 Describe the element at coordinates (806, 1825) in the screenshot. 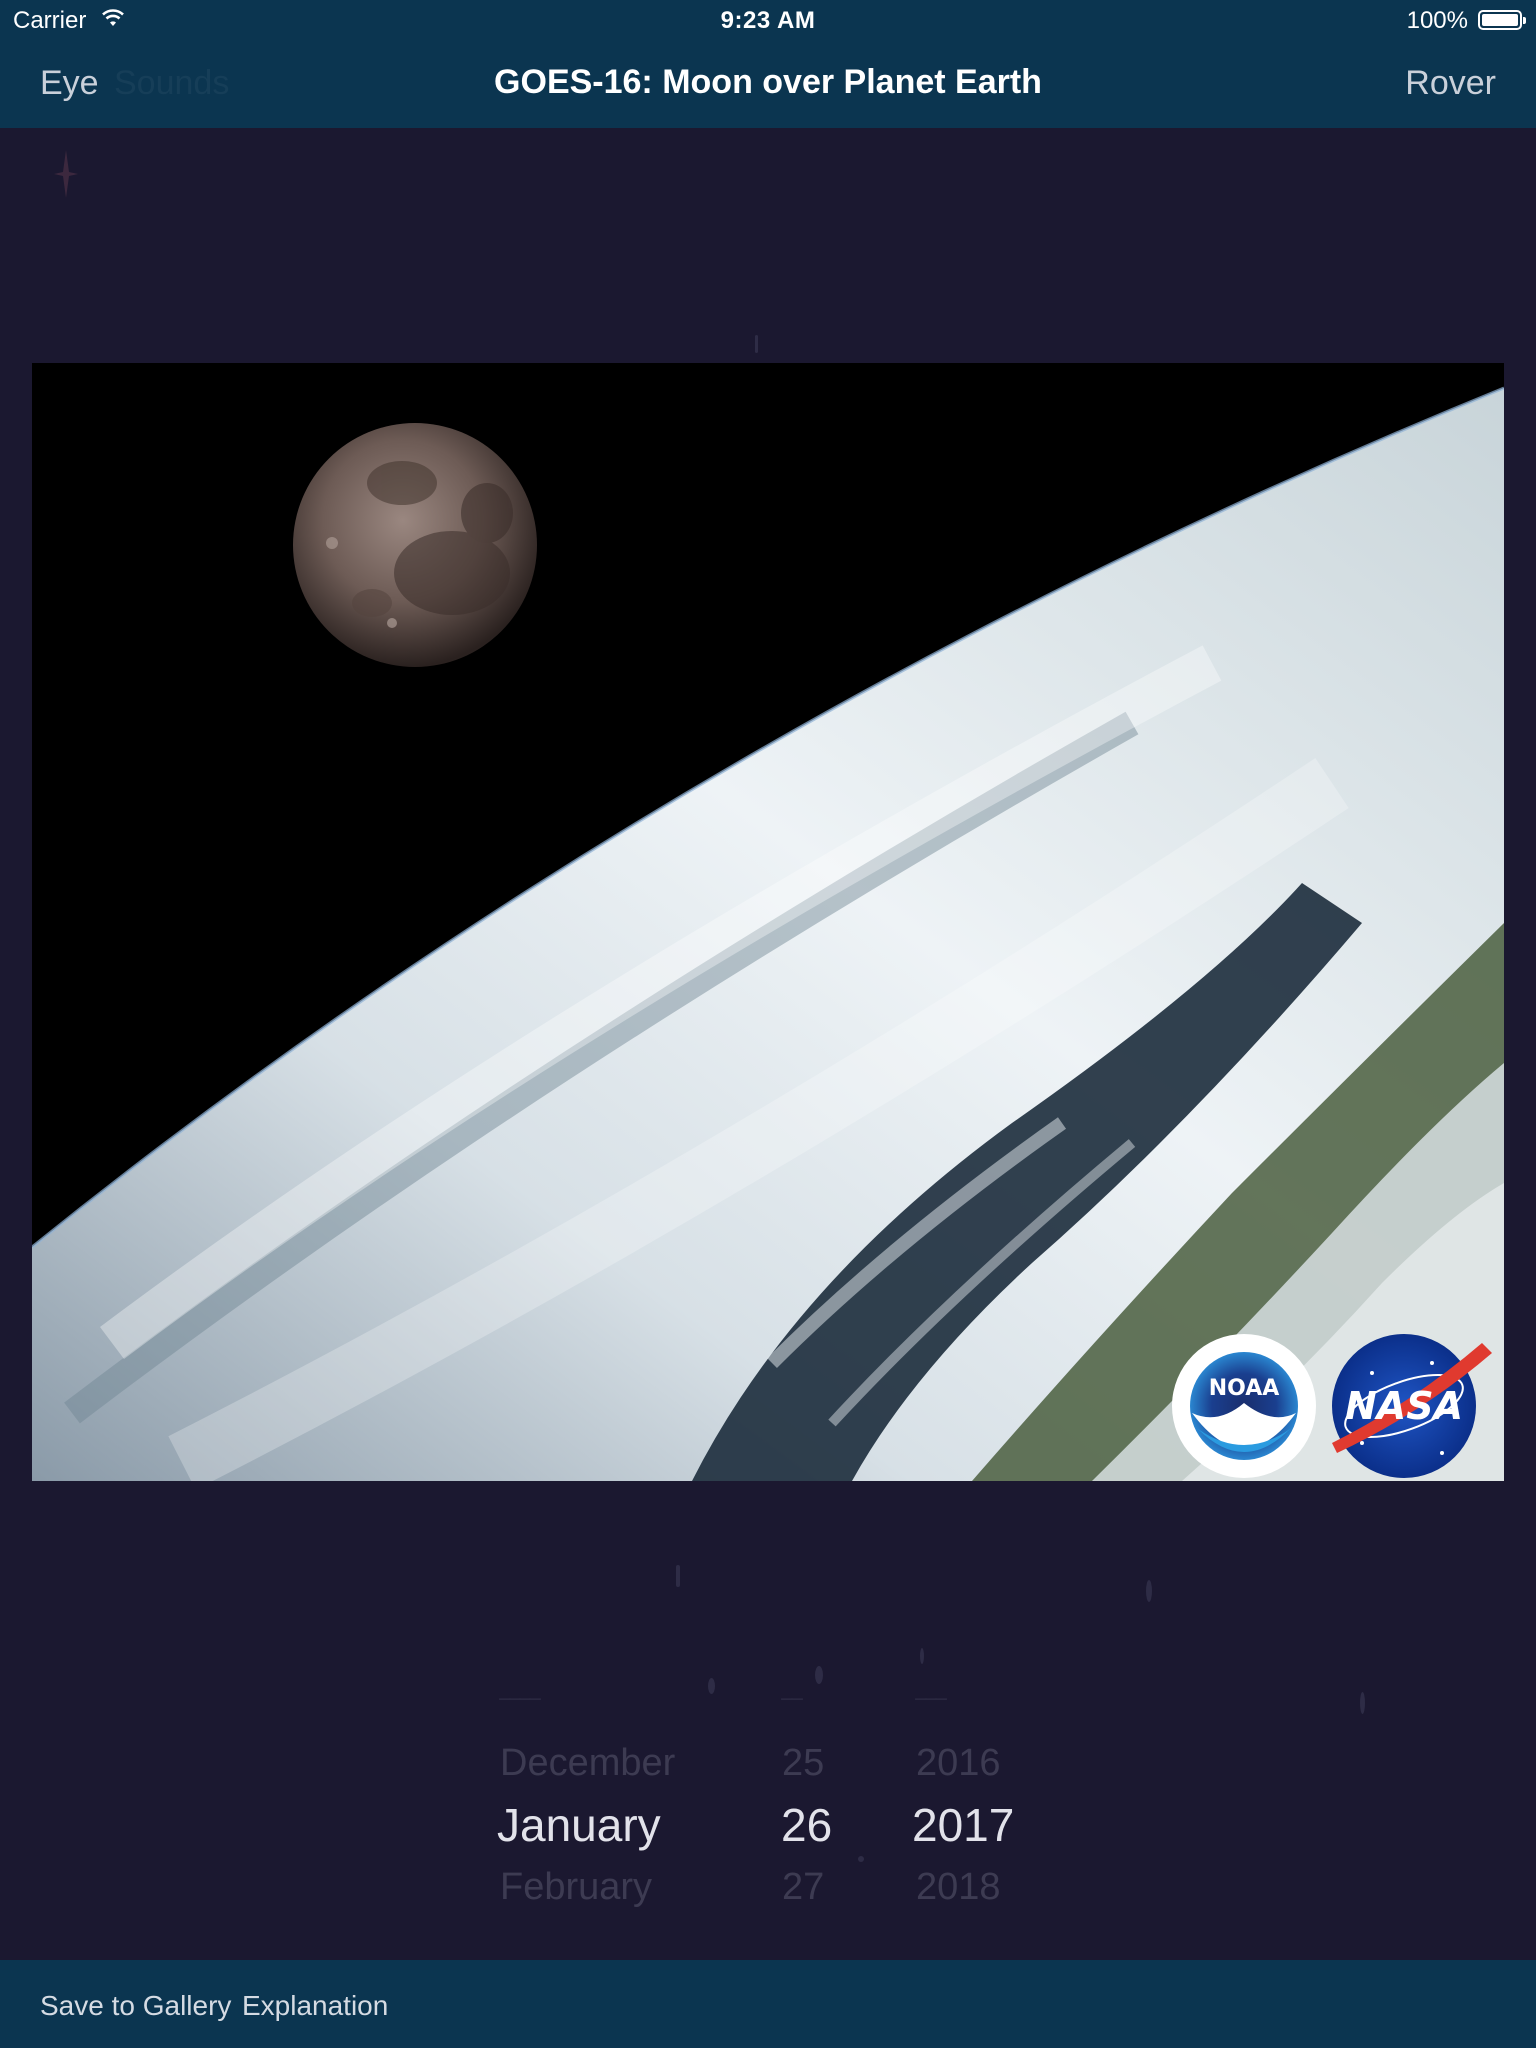

I see `picker-day-selected: 26` at that location.